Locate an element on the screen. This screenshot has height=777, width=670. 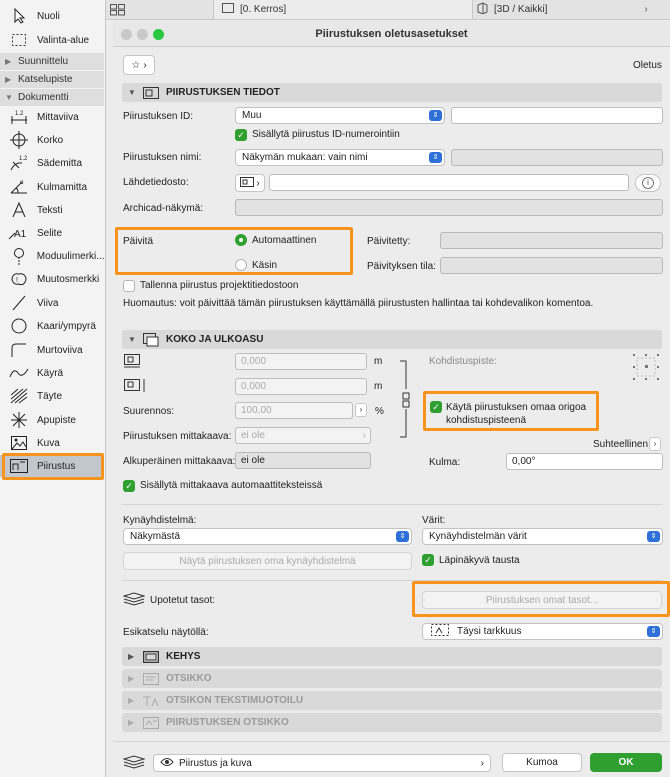
grid-view-icon is located at coordinates (121, 9).